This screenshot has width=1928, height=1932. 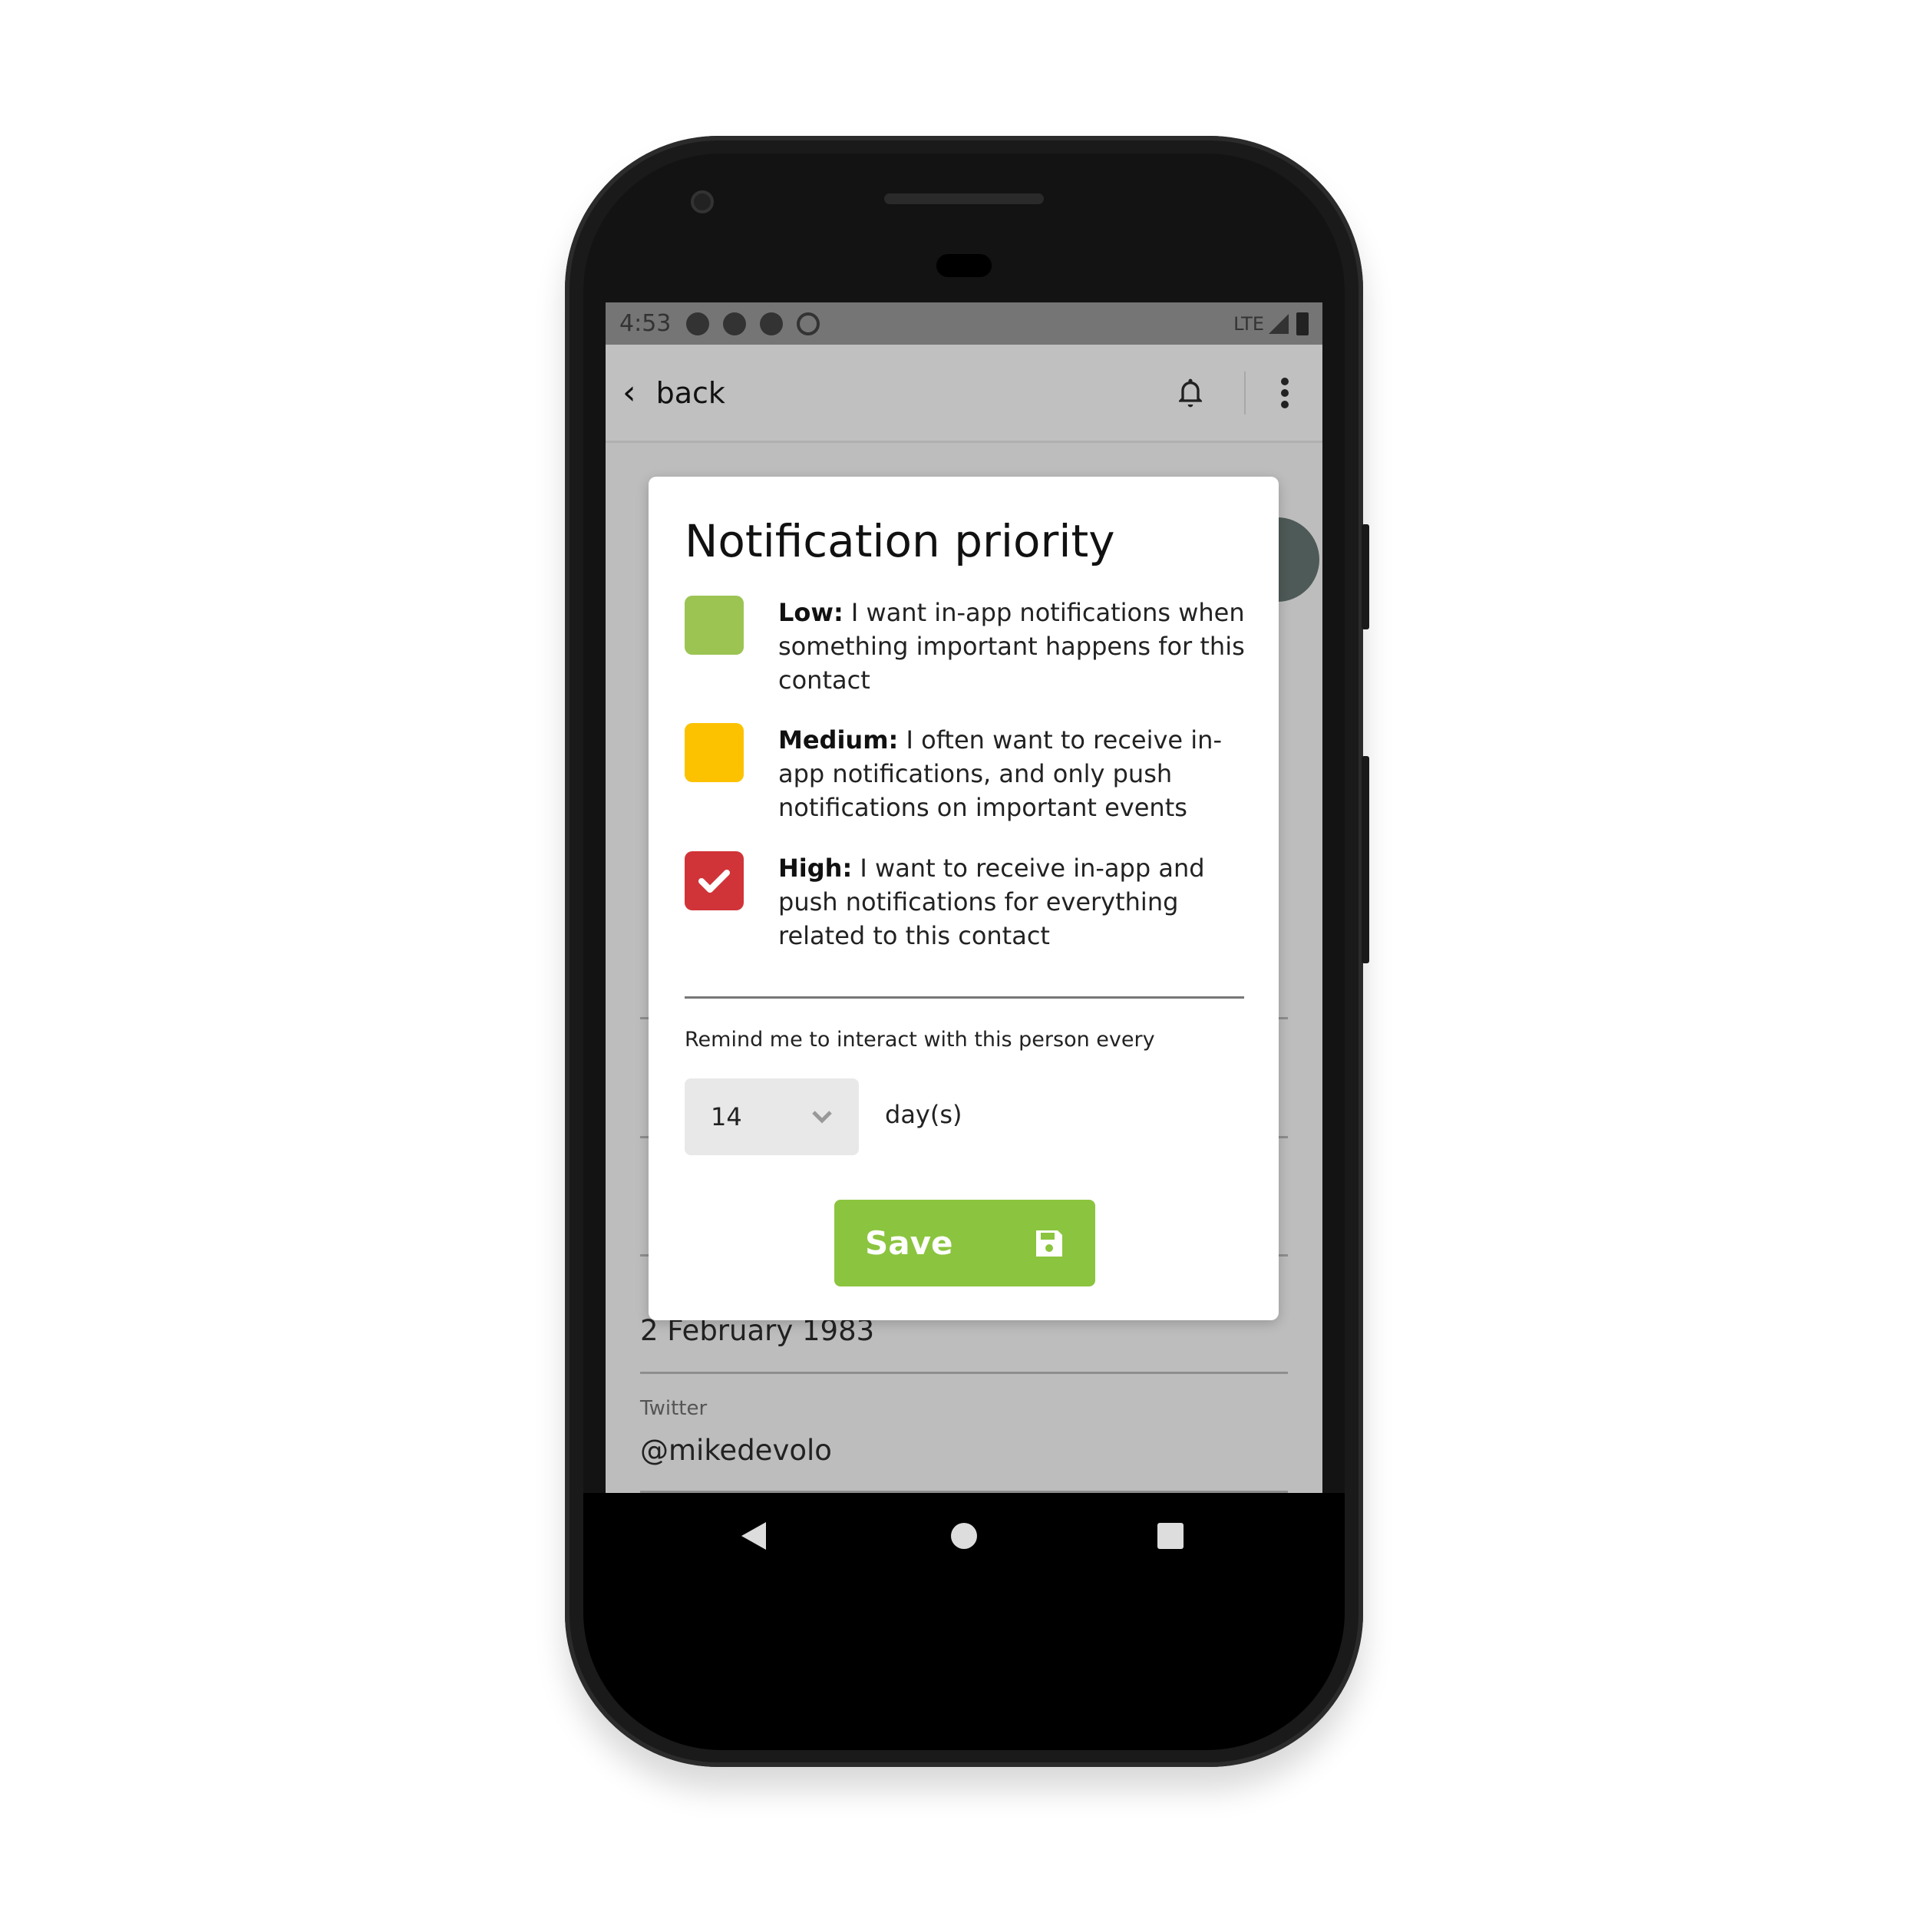 What do you see at coordinates (772, 323) in the screenshot?
I see `app-a-icon` at bounding box center [772, 323].